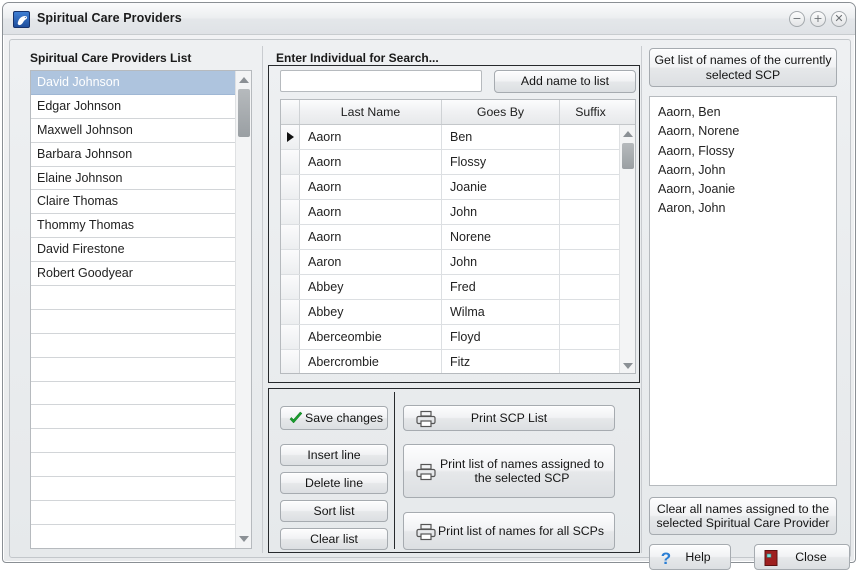  I want to click on print-scp-list-button: Print SCP List, so click(509, 418).